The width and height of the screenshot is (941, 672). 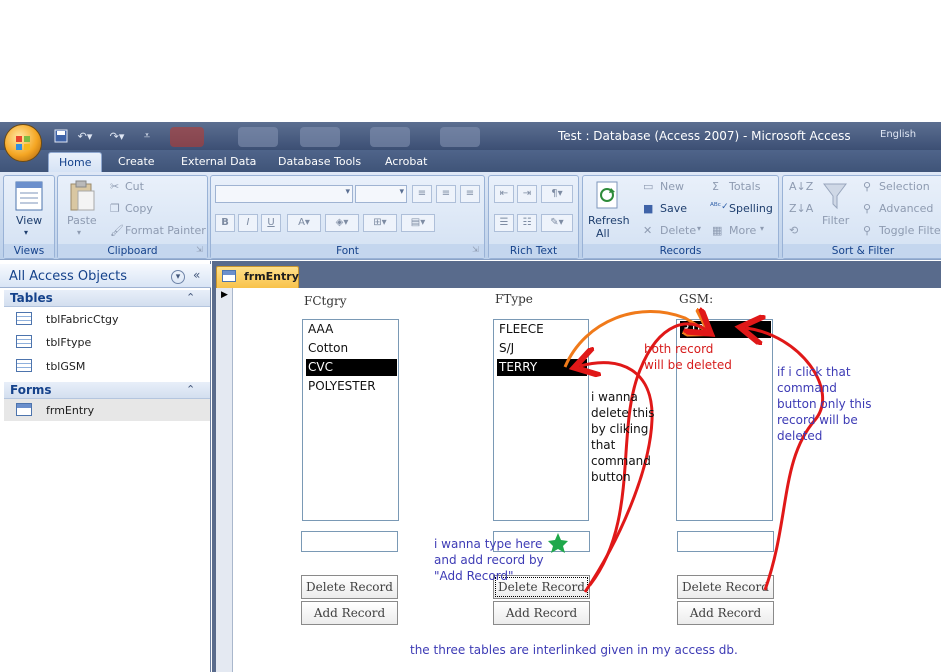 I want to click on decrease-indent-icon: ⇤, so click(x=504, y=194).